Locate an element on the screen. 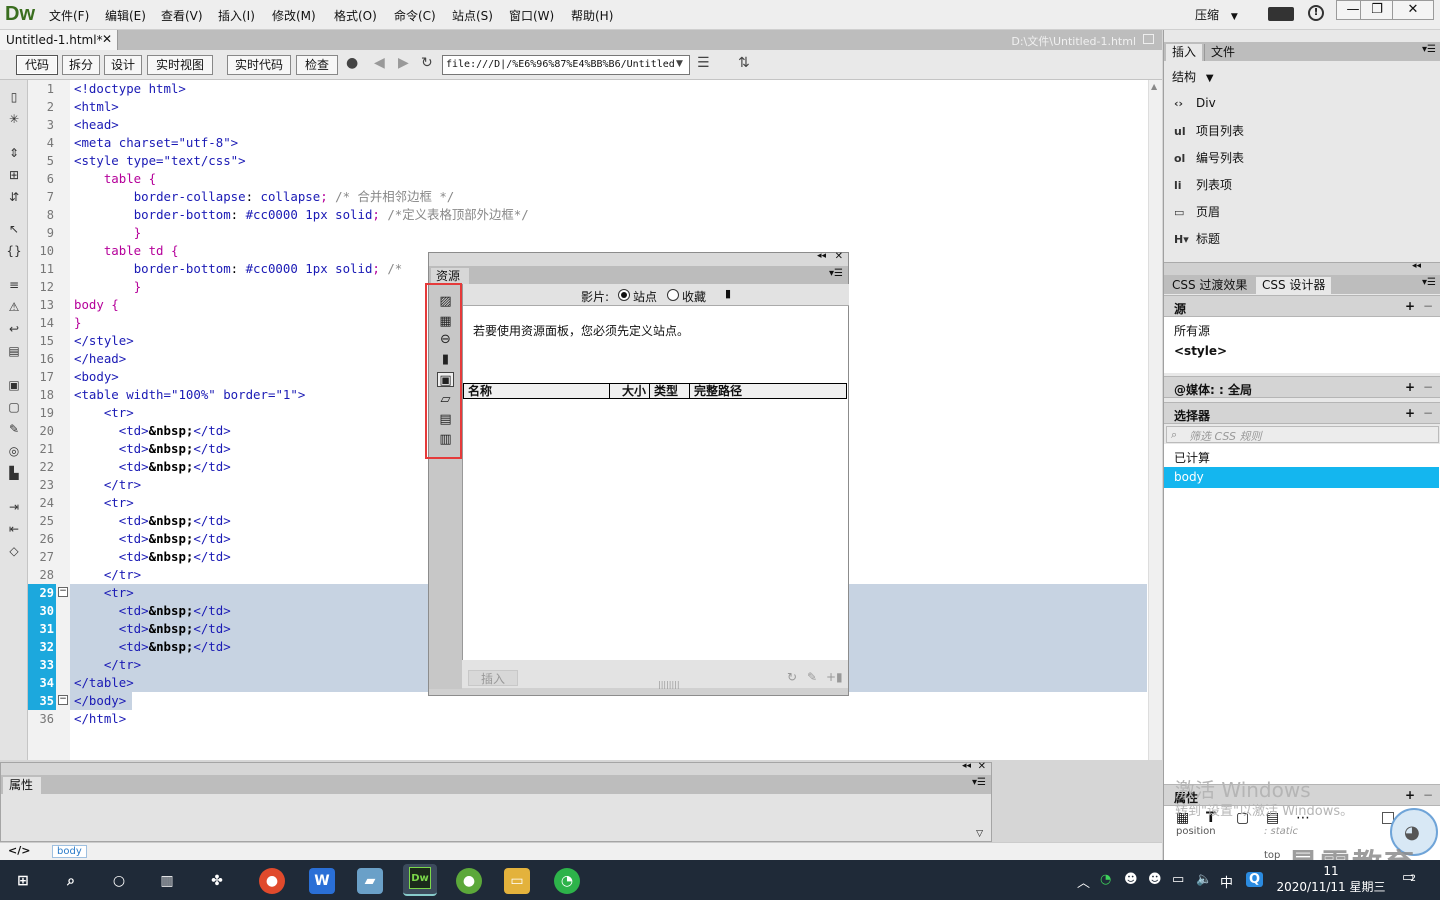 The width and height of the screenshot is (1440, 900). add-selector-icon: + is located at coordinates (1410, 413).